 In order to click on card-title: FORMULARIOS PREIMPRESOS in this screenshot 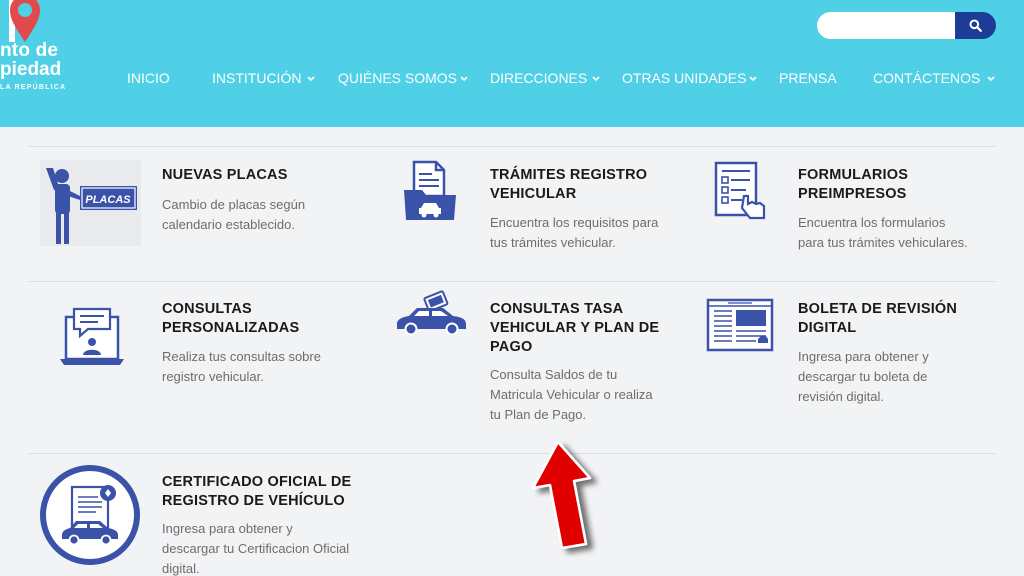, I will do `click(853, 185)`.